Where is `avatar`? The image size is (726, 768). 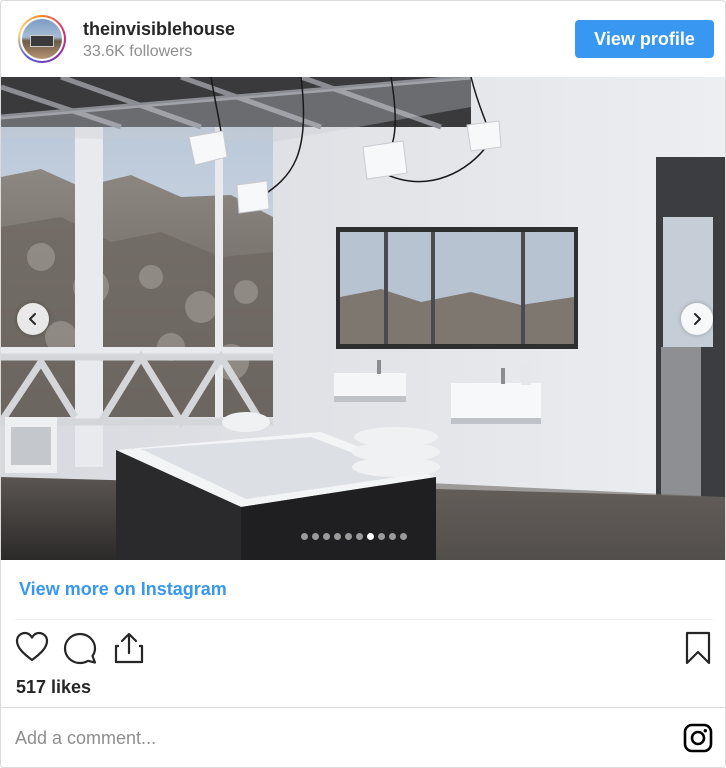
avatar is located at coordinates (42, 39).